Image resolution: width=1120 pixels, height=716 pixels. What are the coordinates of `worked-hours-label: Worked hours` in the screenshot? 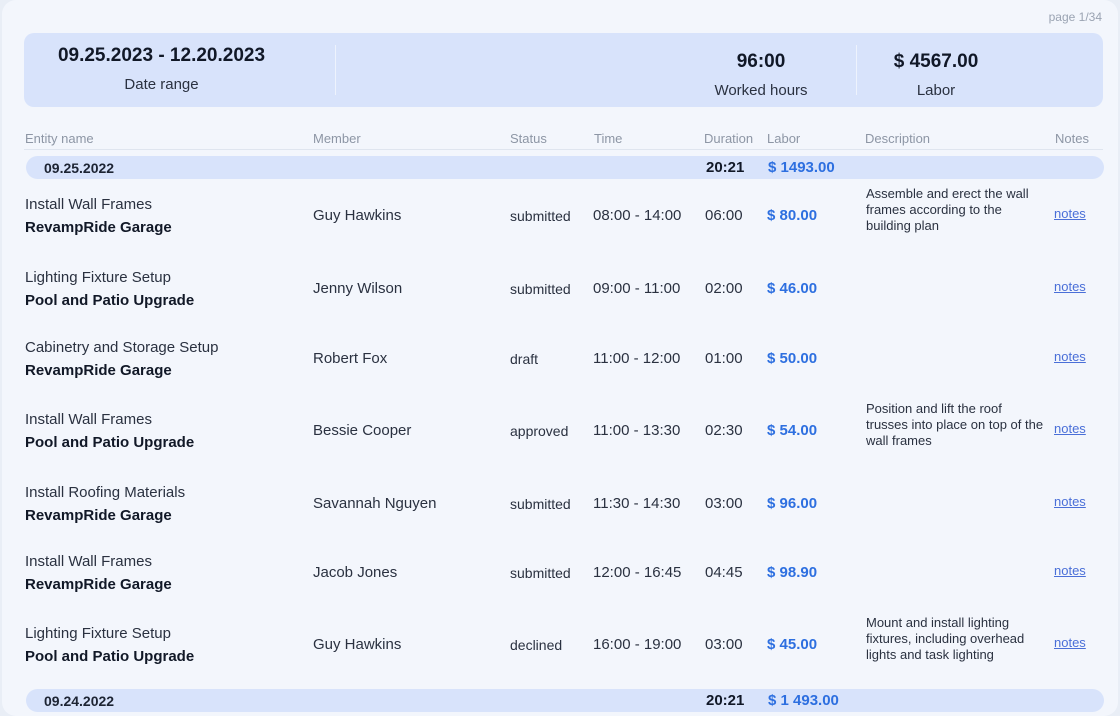 It's located at (761, 90).